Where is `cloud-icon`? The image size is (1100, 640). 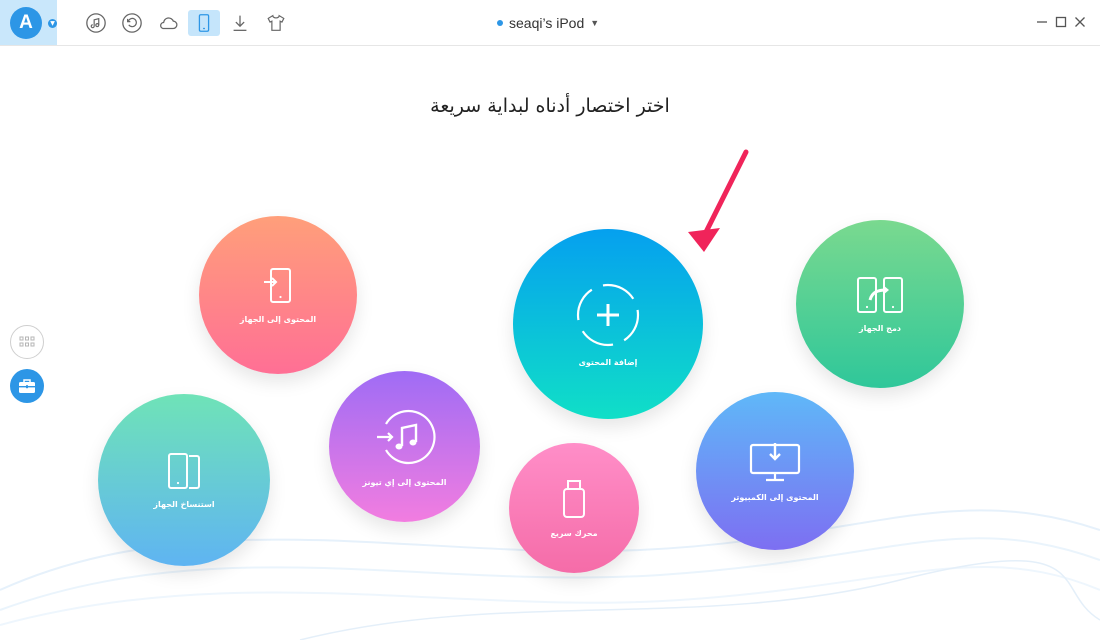
cloud-icon is located at coordinates (168, 23).